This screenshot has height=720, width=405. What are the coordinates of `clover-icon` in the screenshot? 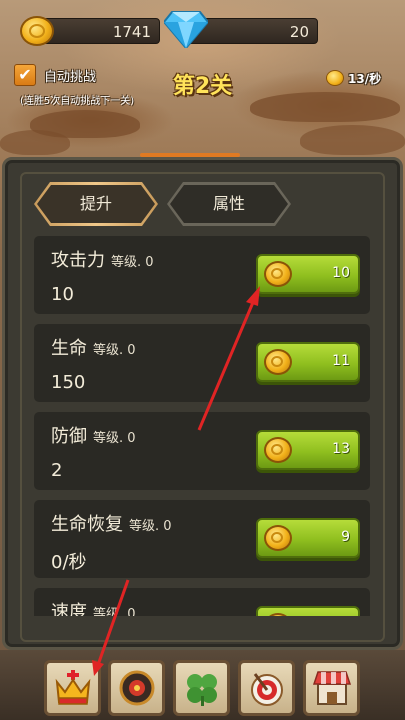 It's located at (202, 690).